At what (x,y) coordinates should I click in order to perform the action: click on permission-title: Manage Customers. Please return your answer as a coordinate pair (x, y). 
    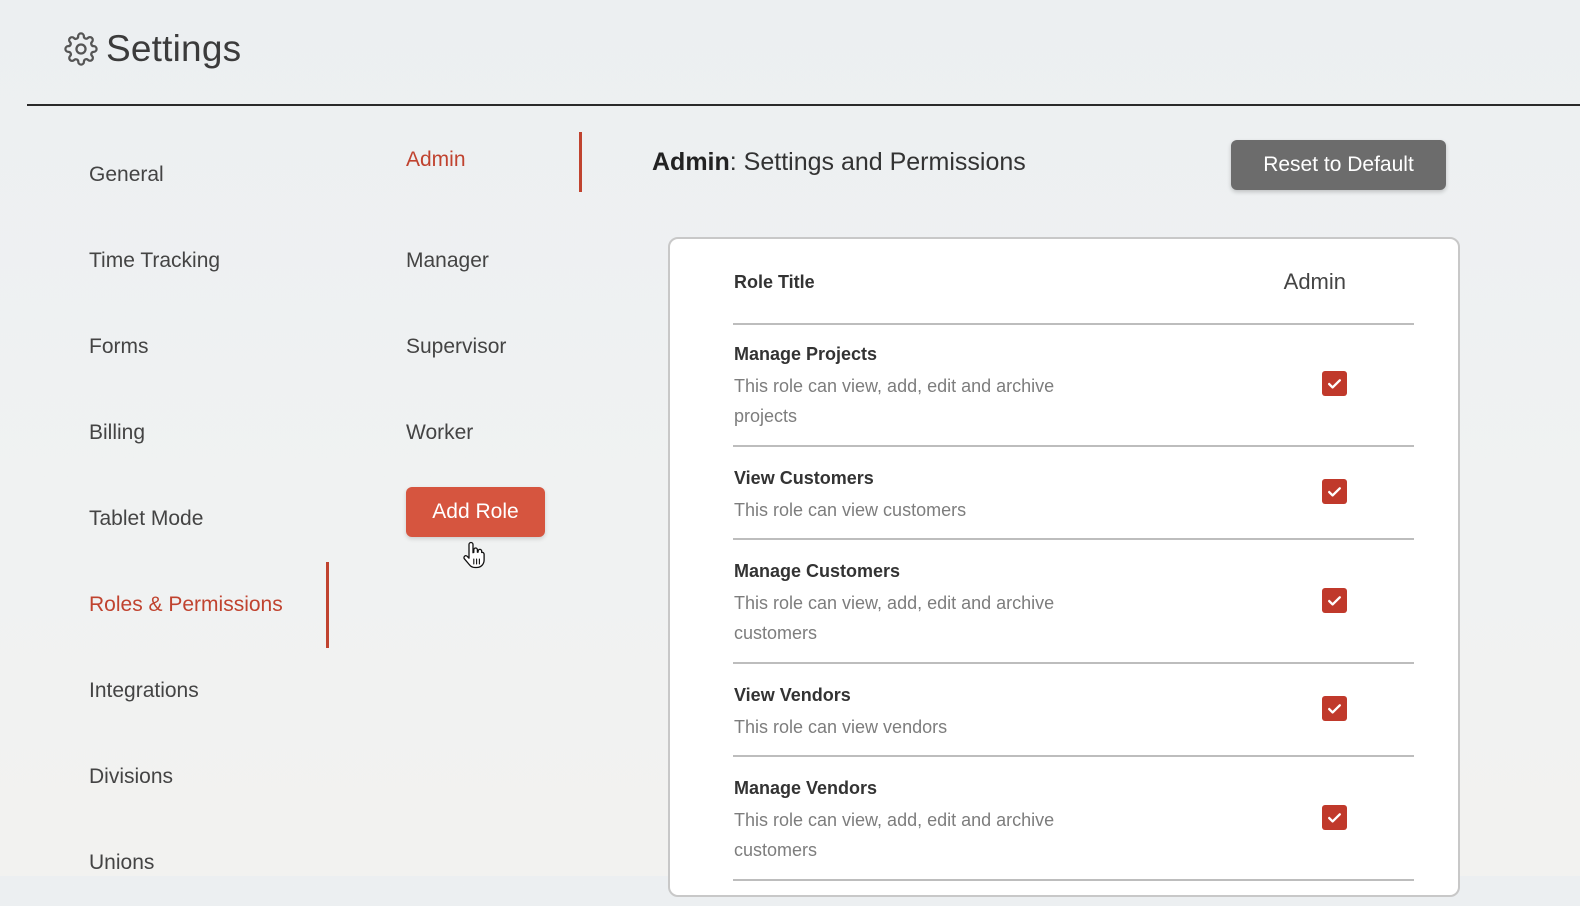
    Looking at the image, I should click on (817, 571).